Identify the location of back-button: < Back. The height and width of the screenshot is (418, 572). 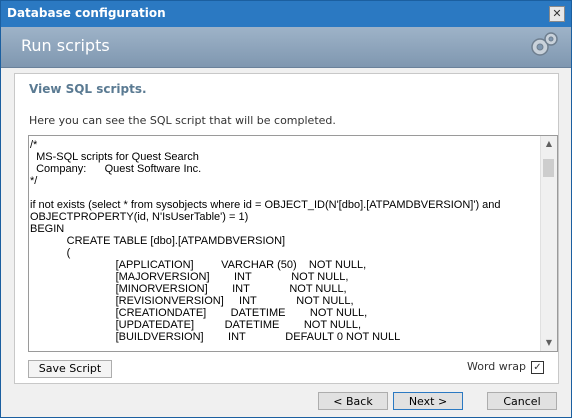
(353, 401).